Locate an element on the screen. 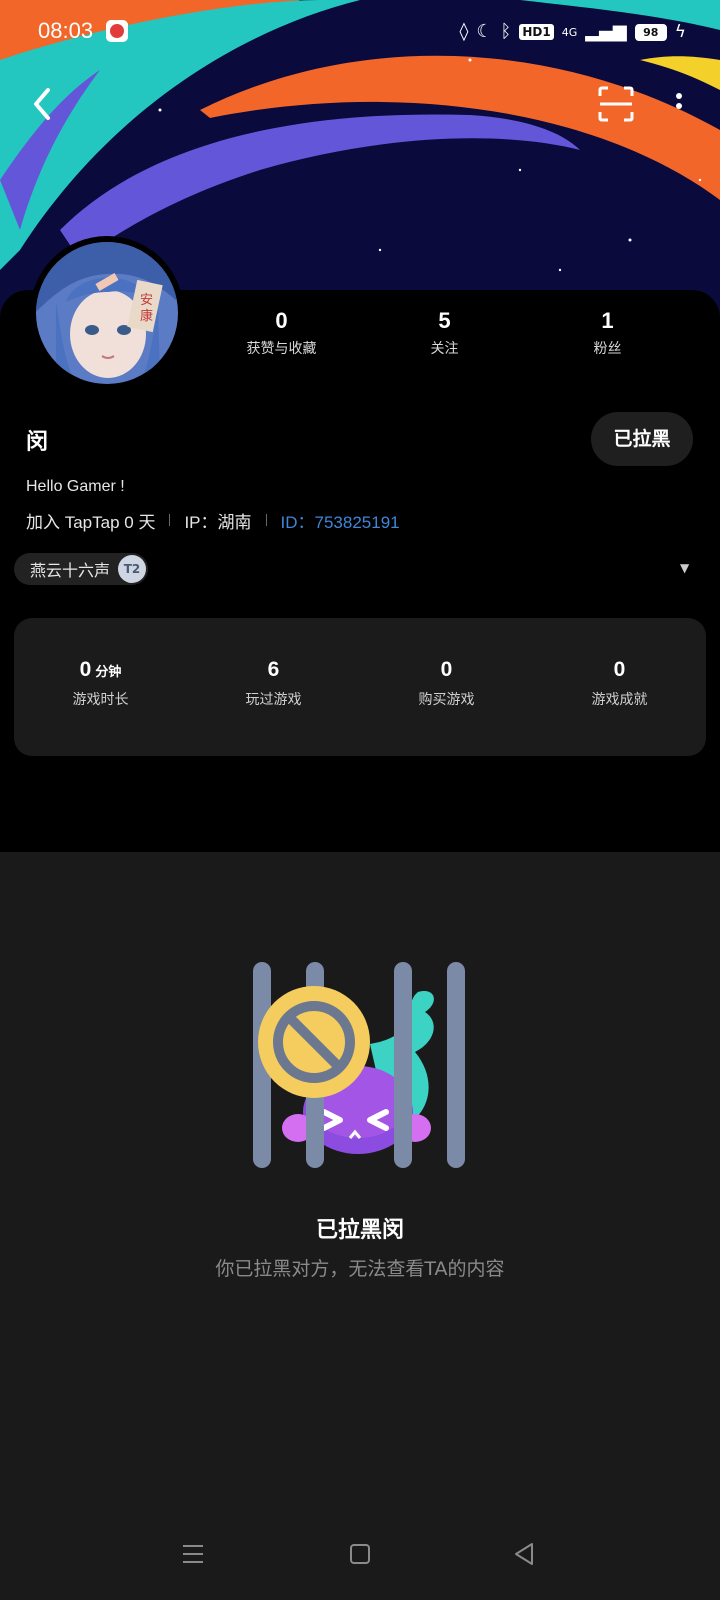 The image size is (720, 1600). chevron-left-icon is located at coordinates (42, 104).